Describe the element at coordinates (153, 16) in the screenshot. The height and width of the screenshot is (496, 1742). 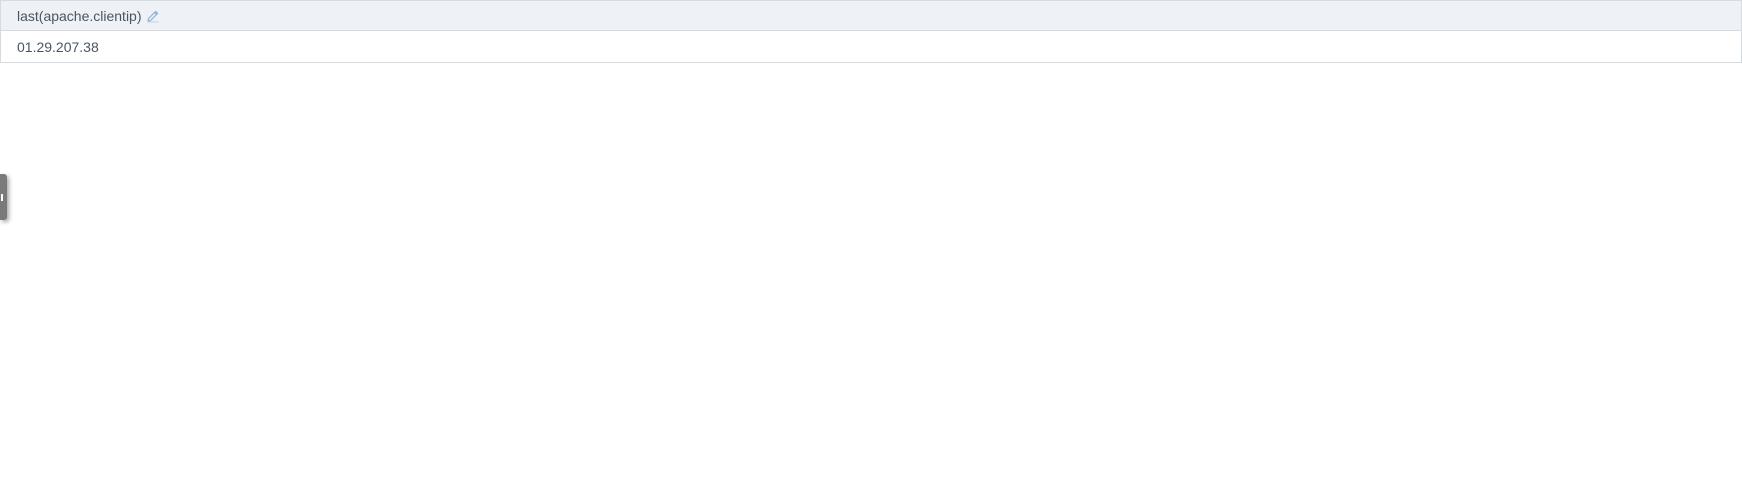
I see `pencil-icon` at that location.